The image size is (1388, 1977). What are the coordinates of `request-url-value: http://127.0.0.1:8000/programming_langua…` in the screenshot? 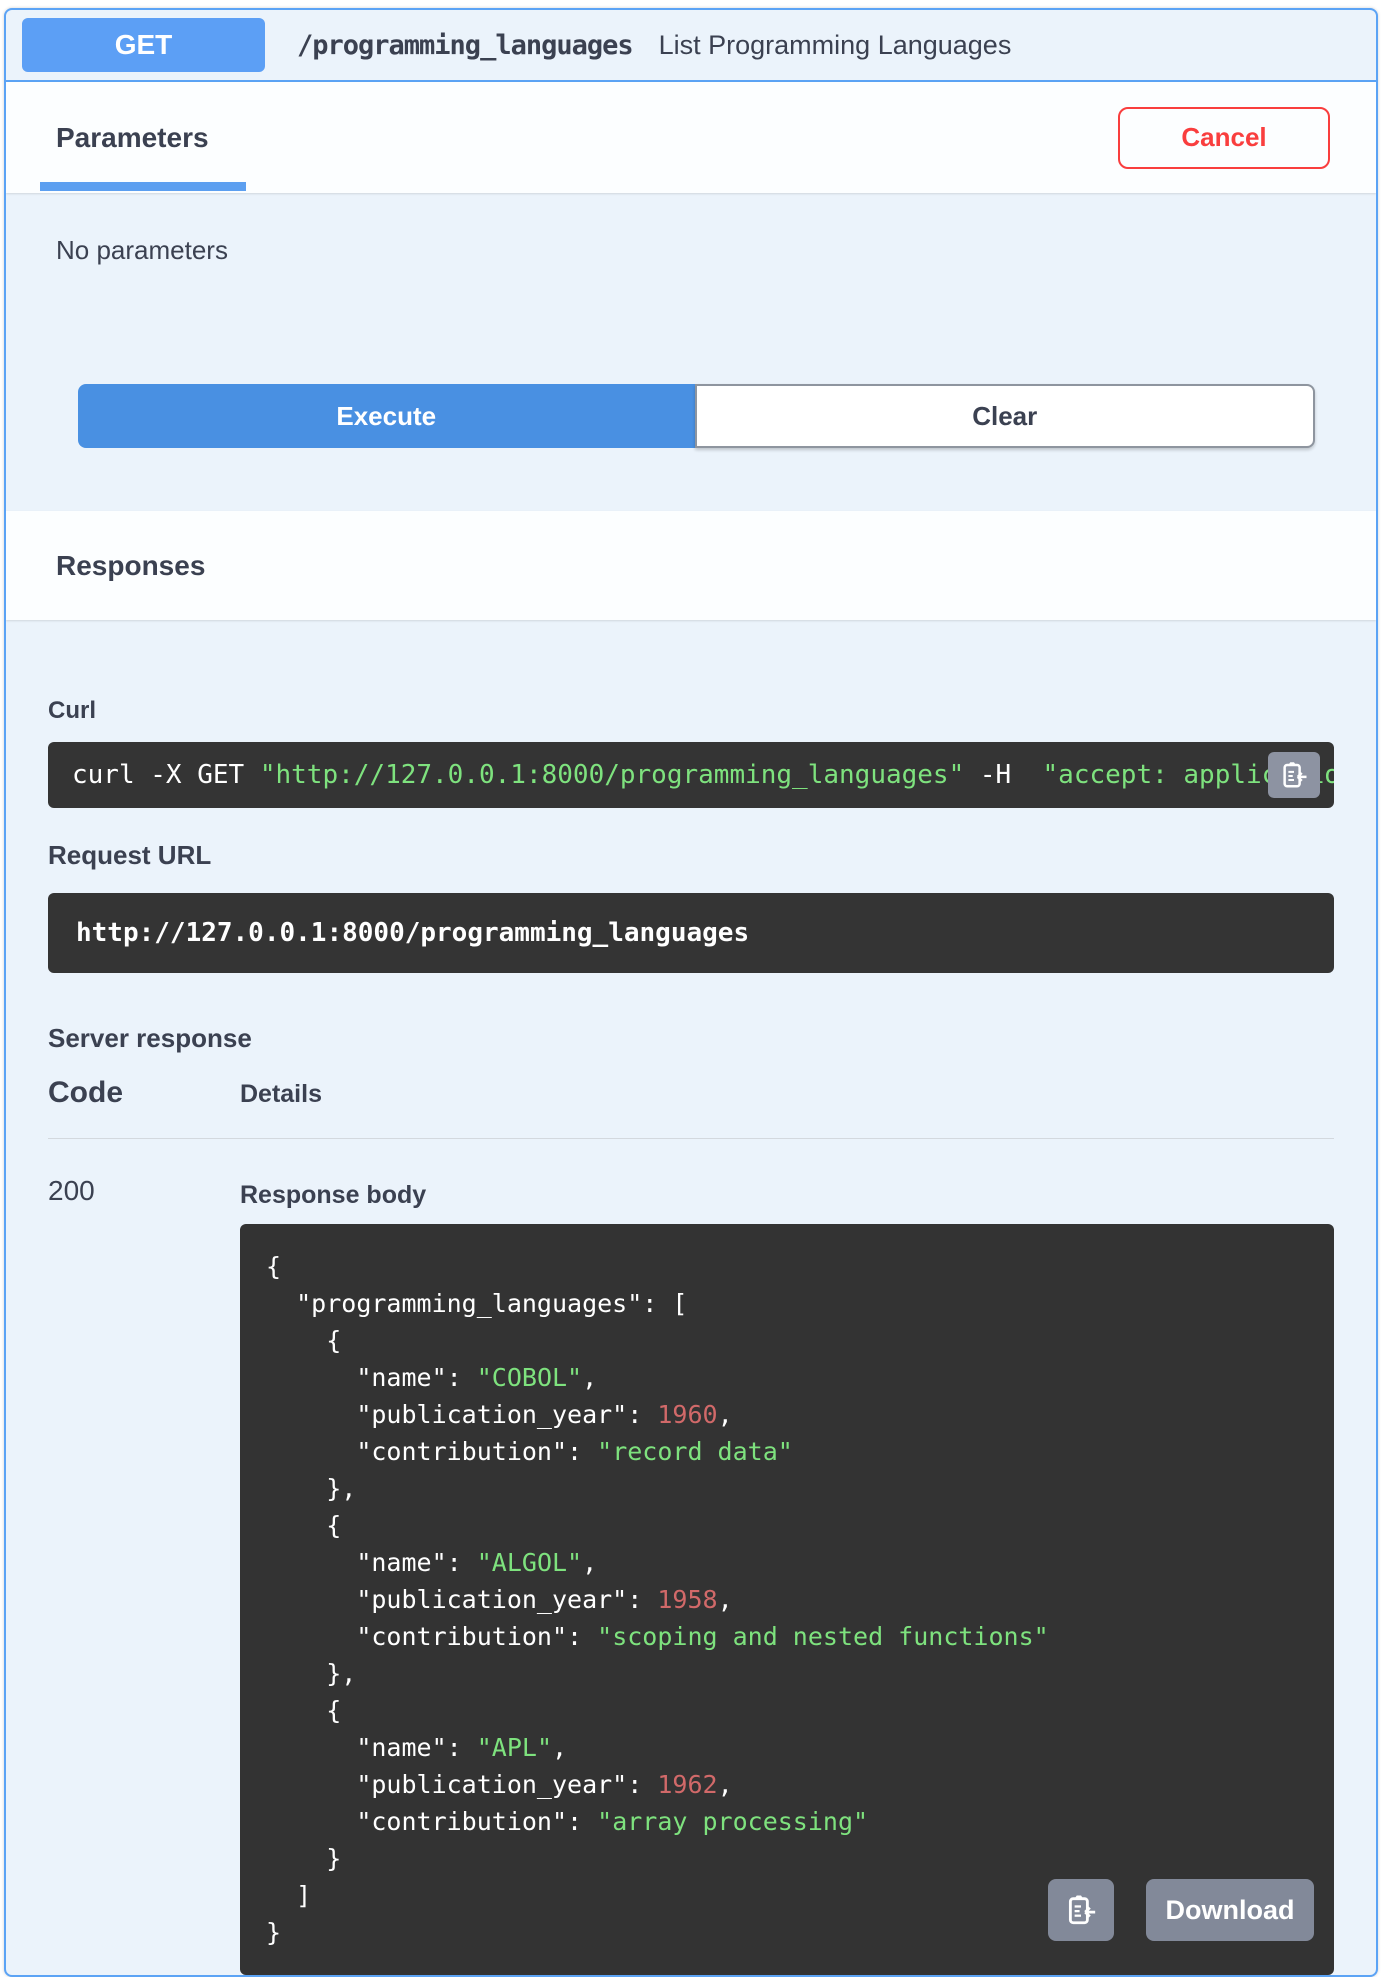 It's located at (413, 933).